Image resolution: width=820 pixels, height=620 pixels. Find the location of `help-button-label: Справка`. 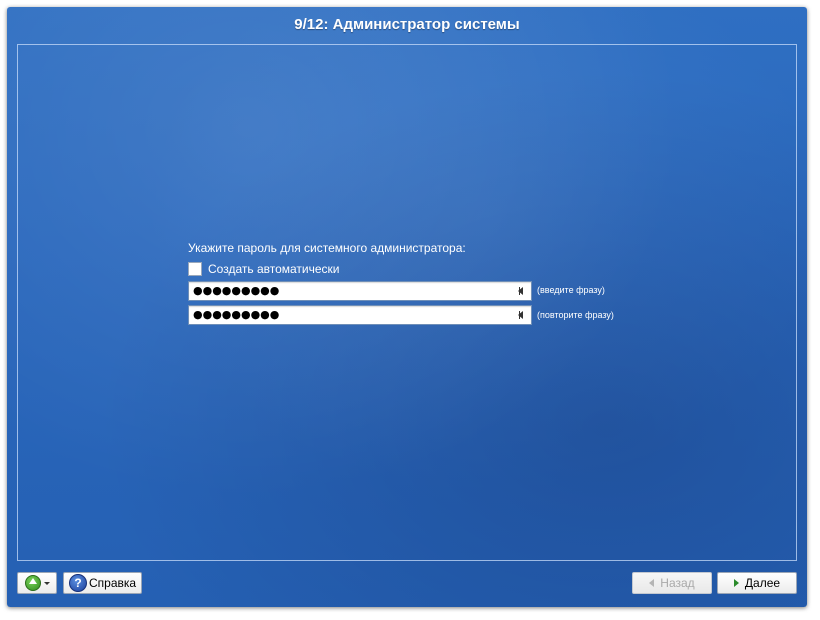

help-button-label: Справка is located at coordinates (113, 583).